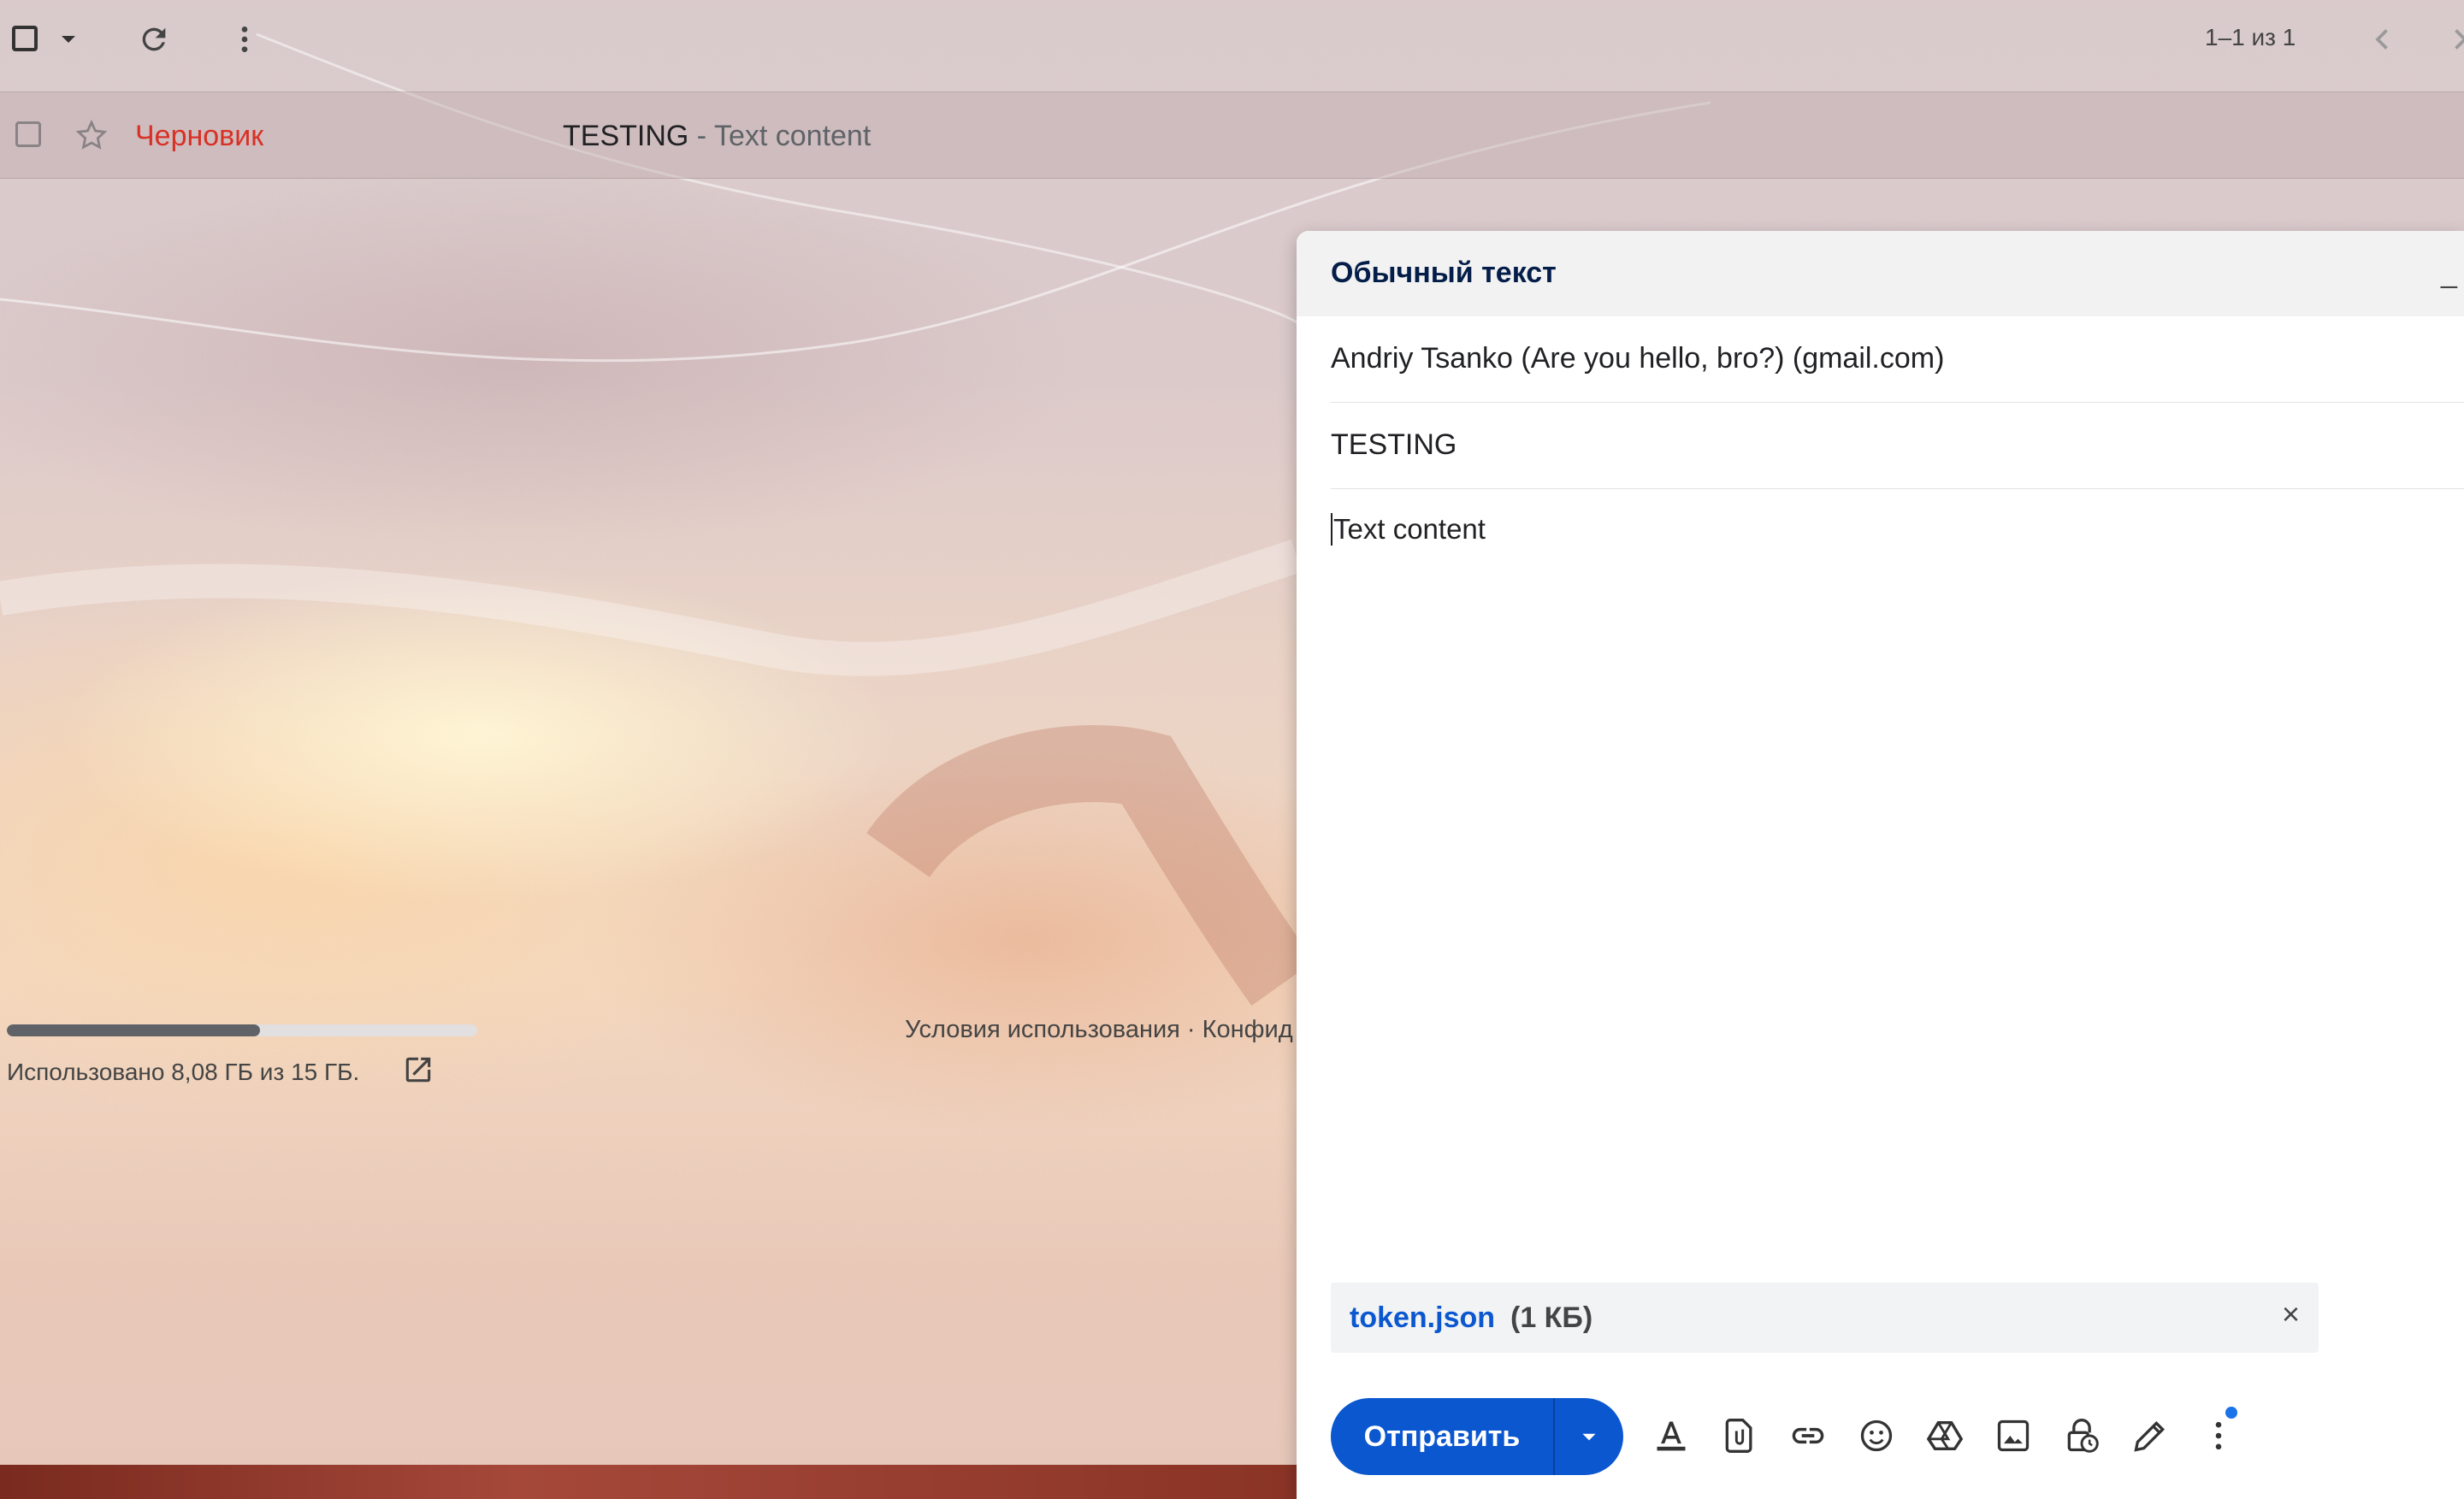 Image resolution: width=2464 pixels, height=1499 pixels. What do you see at coordinates (1825, 1318) in the screenshot?
I see `attachment-chip: token.json (1 КБ) ×` at bounding box center [1825, 1318].